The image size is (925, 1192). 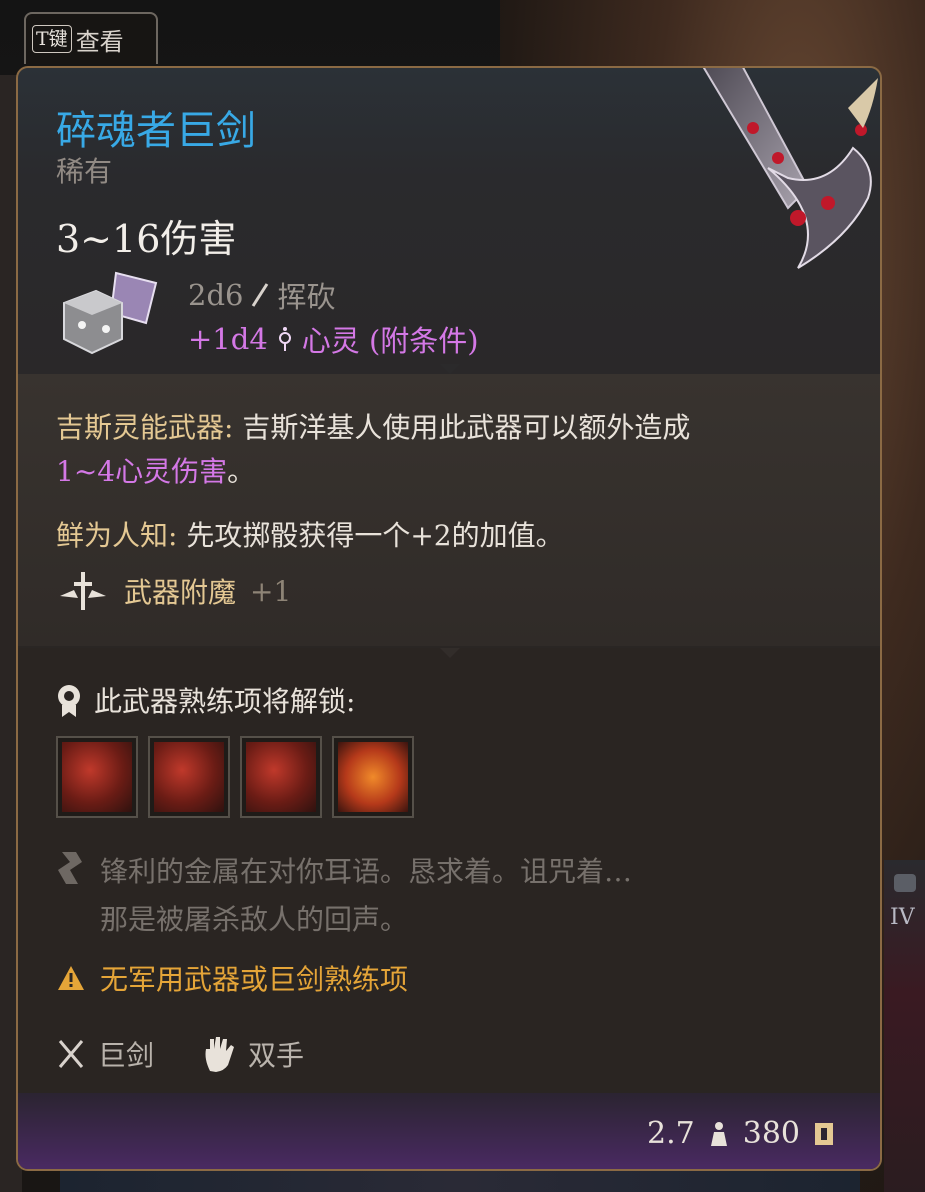 I want to click on property-text: 吉斯洋基人使用此武器可以额外造成, so click(x=466, y=427).